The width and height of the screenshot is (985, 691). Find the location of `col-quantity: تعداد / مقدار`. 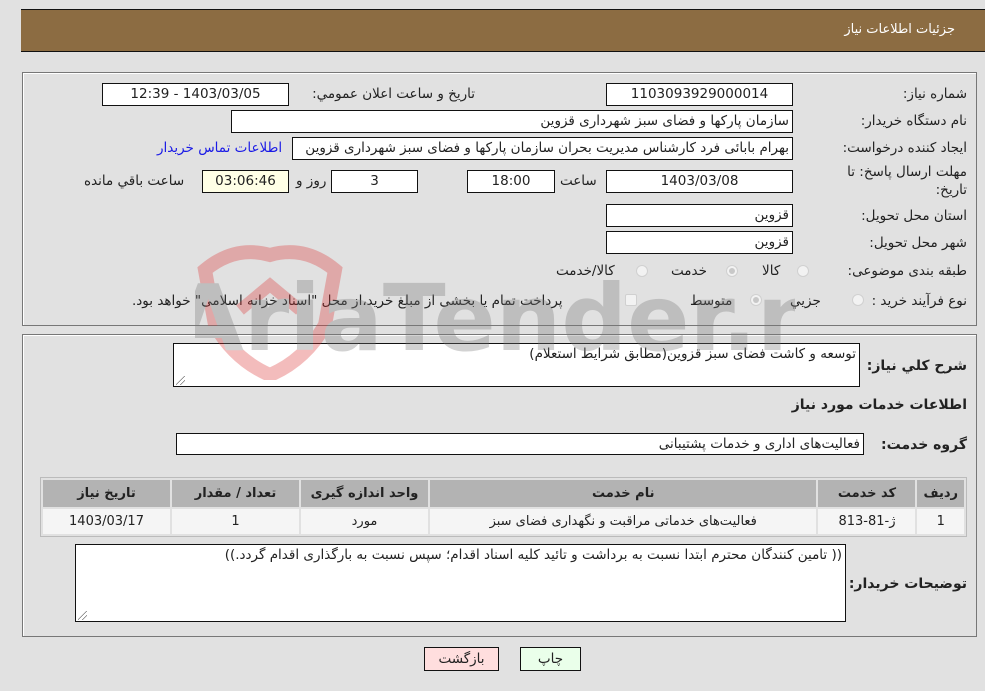

col-quantity: تعداد / مقدار is located at coordinates (235, 493).